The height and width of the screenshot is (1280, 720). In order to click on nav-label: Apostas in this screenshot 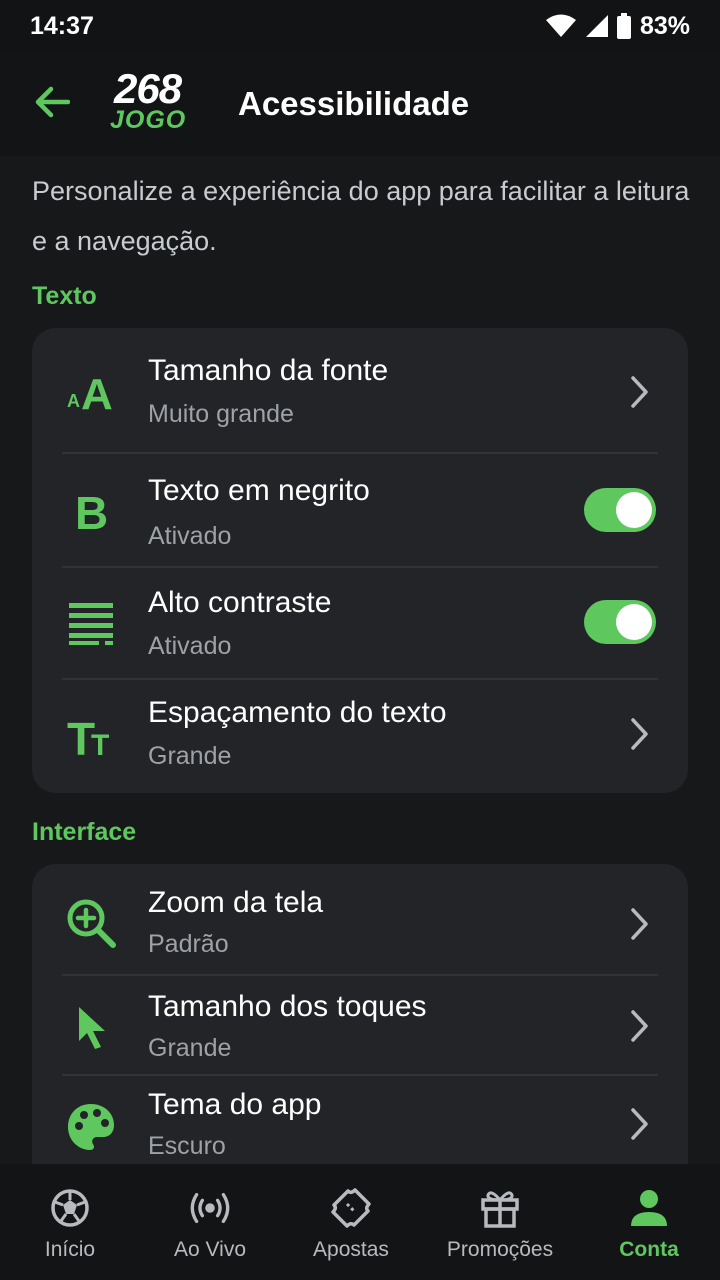, I will do `click(351, 1249)`.